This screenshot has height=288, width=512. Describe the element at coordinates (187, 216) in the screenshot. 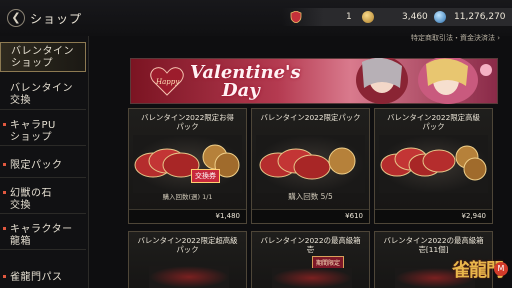

I see `price-bar: ¥1,480` at that location.